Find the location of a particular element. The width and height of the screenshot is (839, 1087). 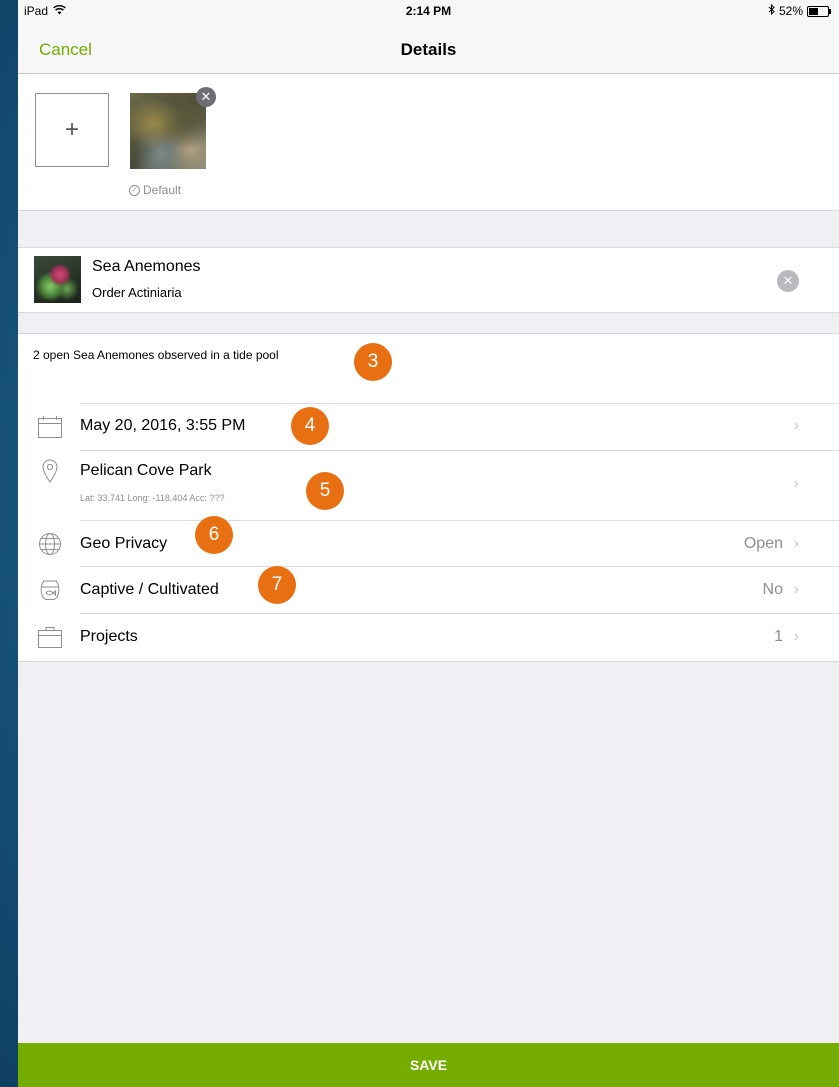

geo-privacy-row: Geo Privacy Open › is located at coordinates (428, 544).